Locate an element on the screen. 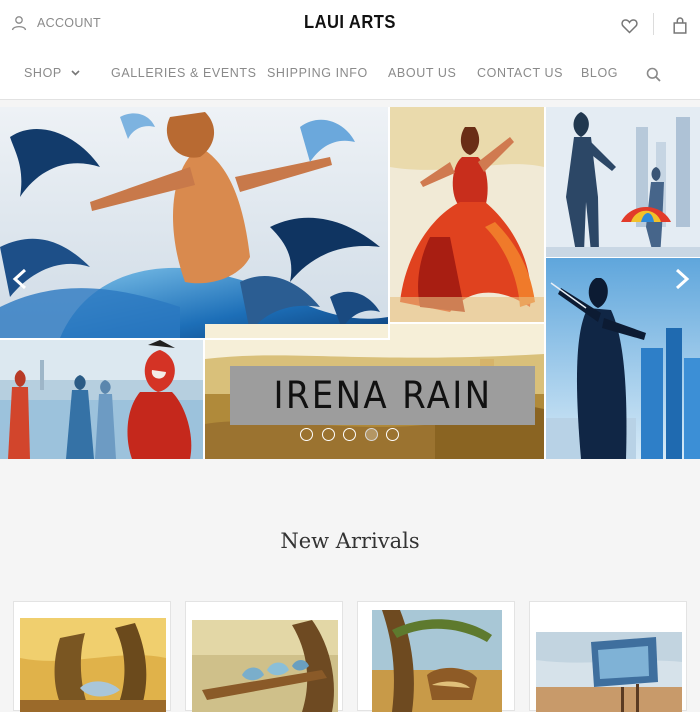 The height and width of the screenshot is (712, 700). account-label: ACCOUNT is located at coordinates (69, 23).